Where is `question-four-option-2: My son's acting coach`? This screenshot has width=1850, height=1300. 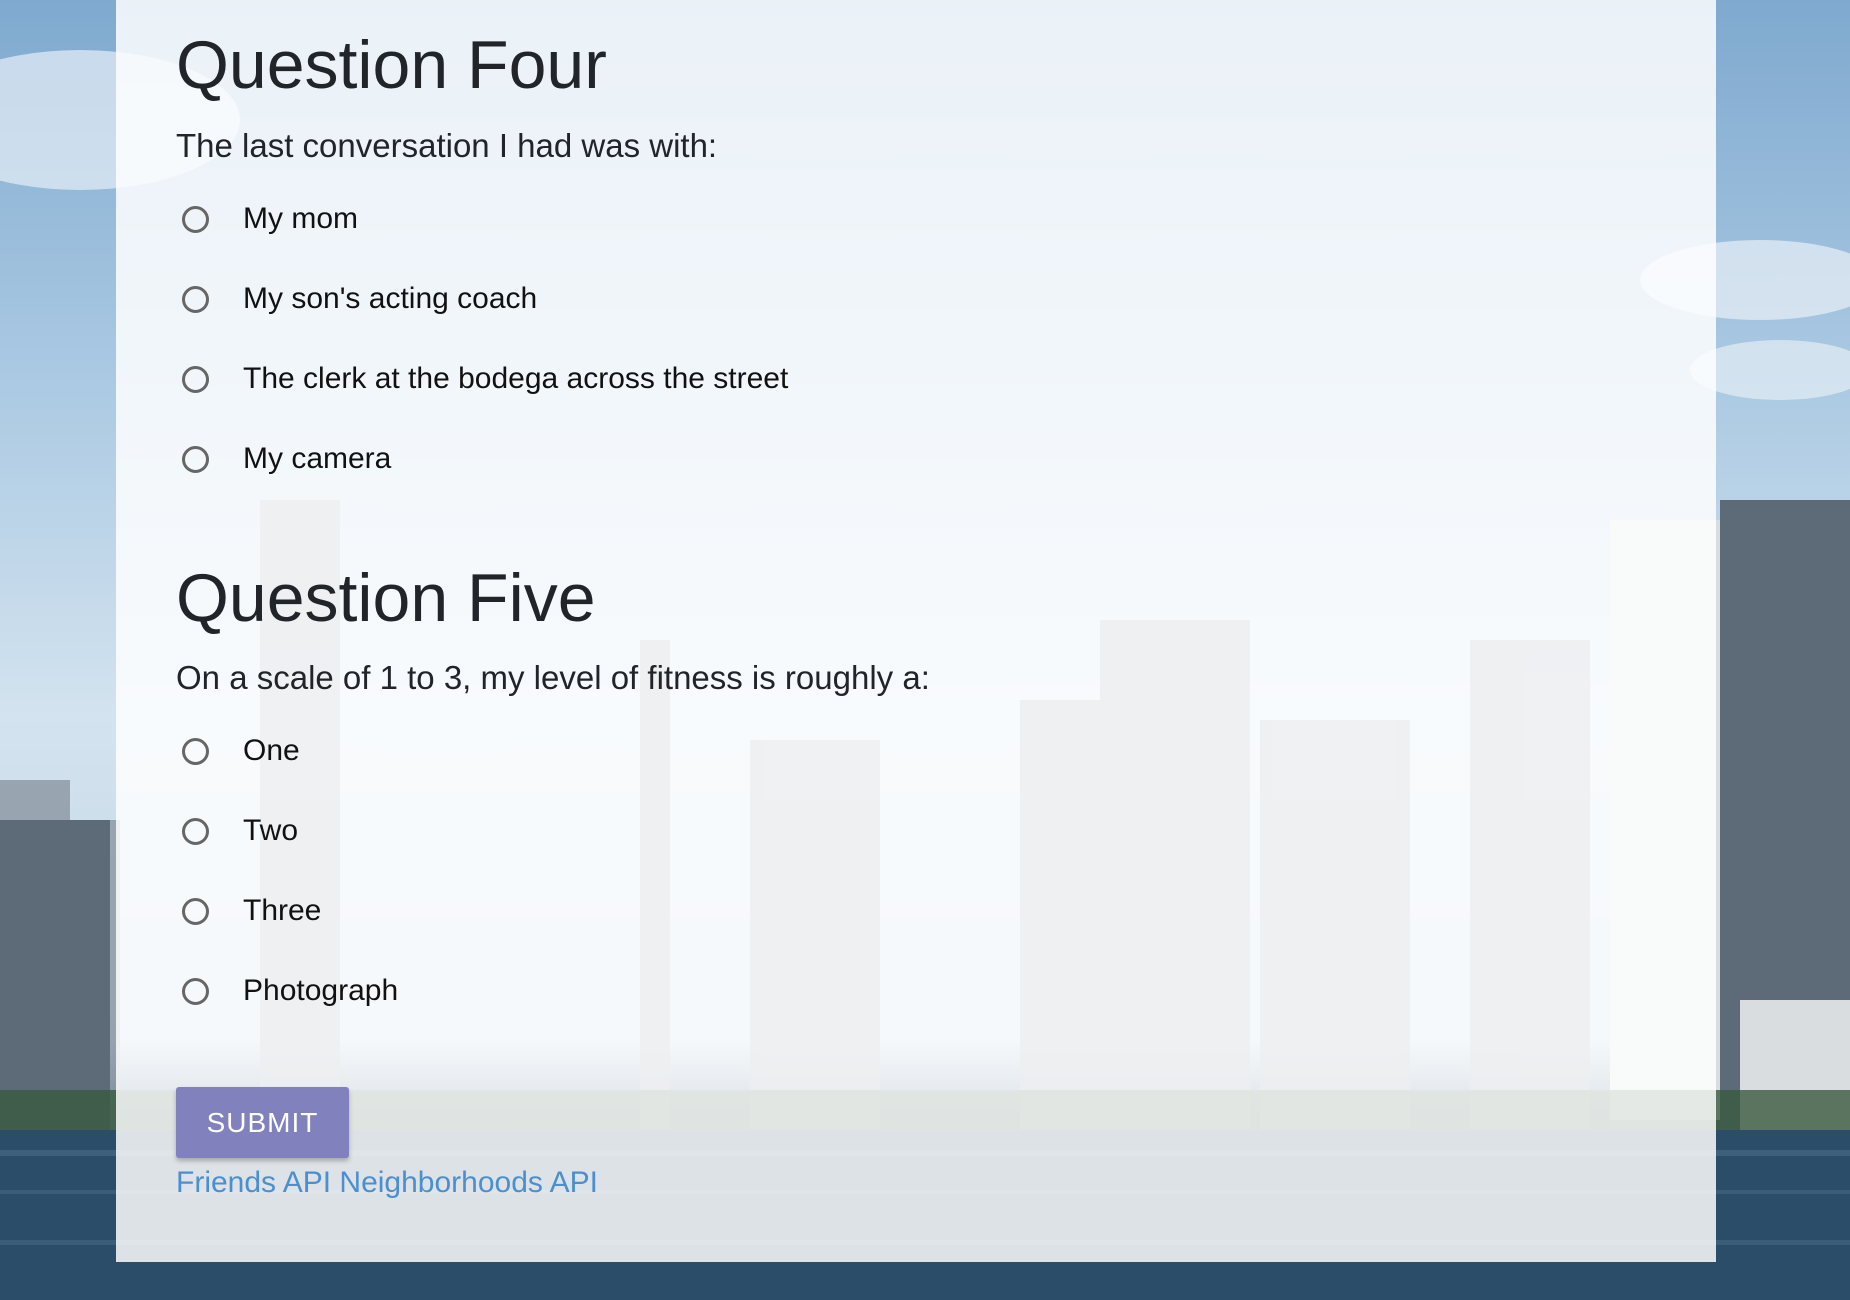
question-four-option-2: My son's acting coach is located at coordinates (359, 299).